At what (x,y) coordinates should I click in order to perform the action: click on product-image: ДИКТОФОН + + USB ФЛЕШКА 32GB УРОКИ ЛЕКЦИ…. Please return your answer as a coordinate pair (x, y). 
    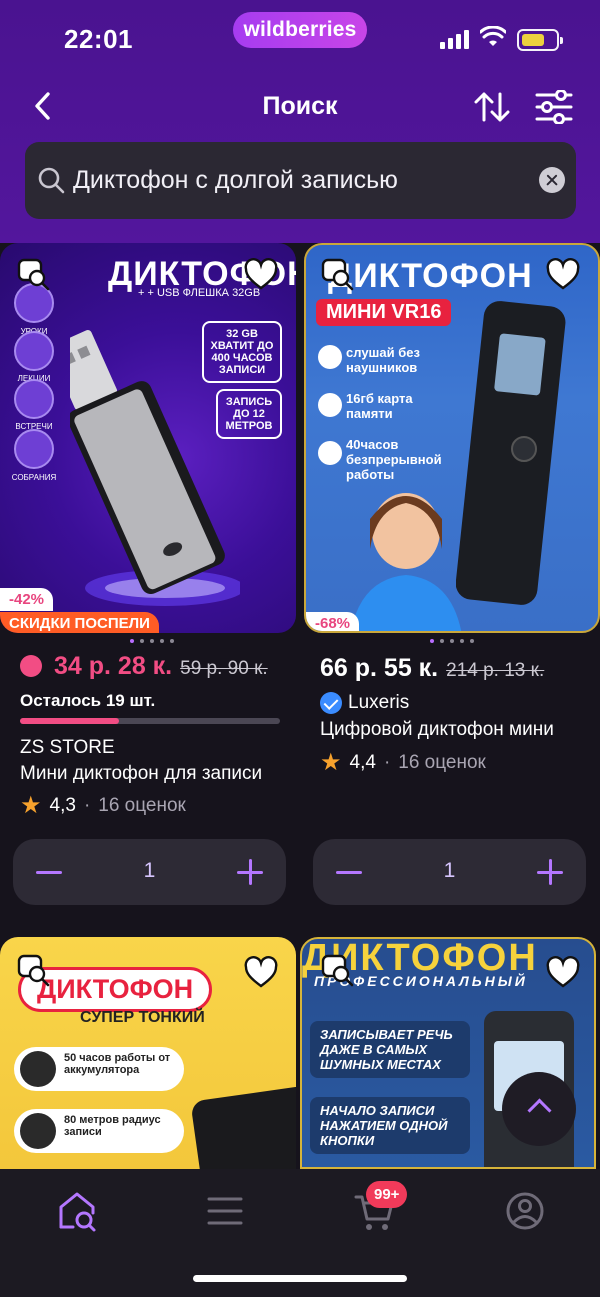
    Looking at the image, I should click on (148, 438).